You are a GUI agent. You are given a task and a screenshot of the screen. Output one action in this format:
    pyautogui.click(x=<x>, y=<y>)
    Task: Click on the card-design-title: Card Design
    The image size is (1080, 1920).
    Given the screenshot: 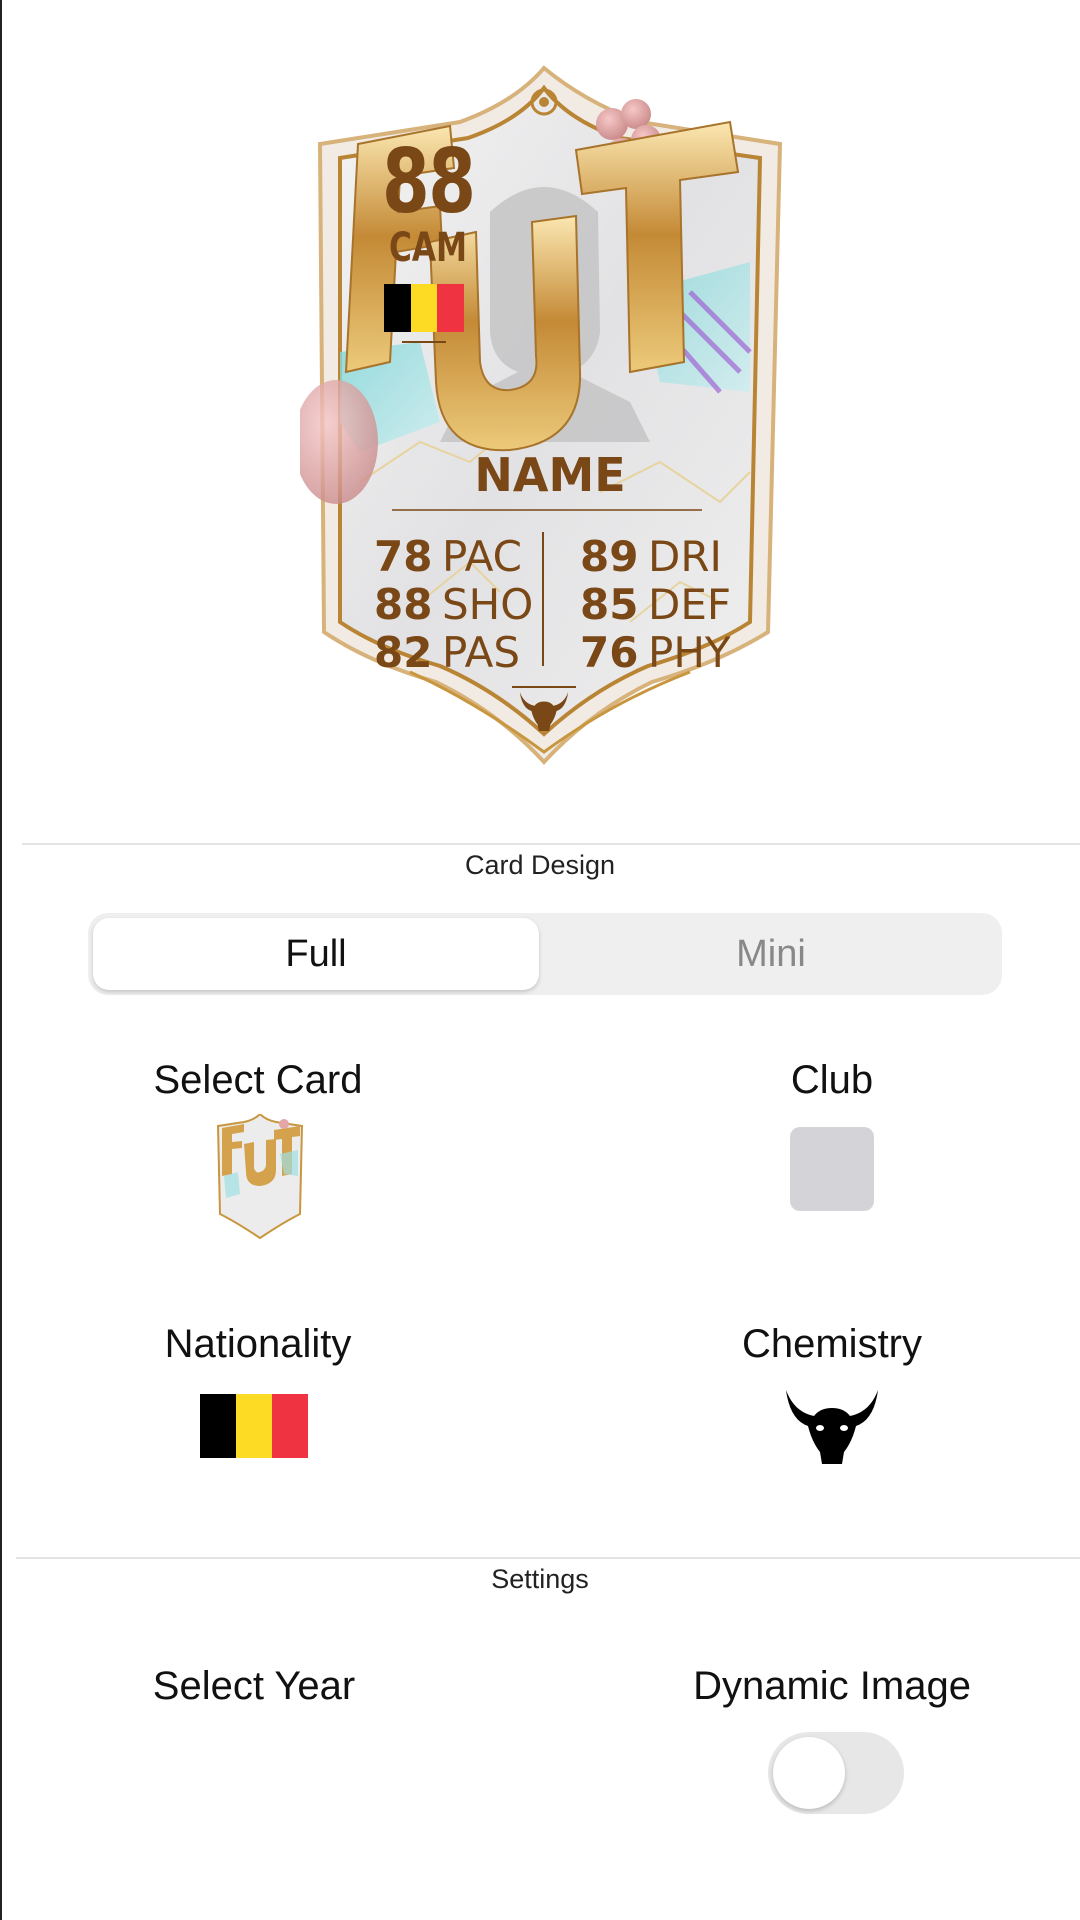 What is the action you would take?
    pyautogui.click(x=540, y=865)
    